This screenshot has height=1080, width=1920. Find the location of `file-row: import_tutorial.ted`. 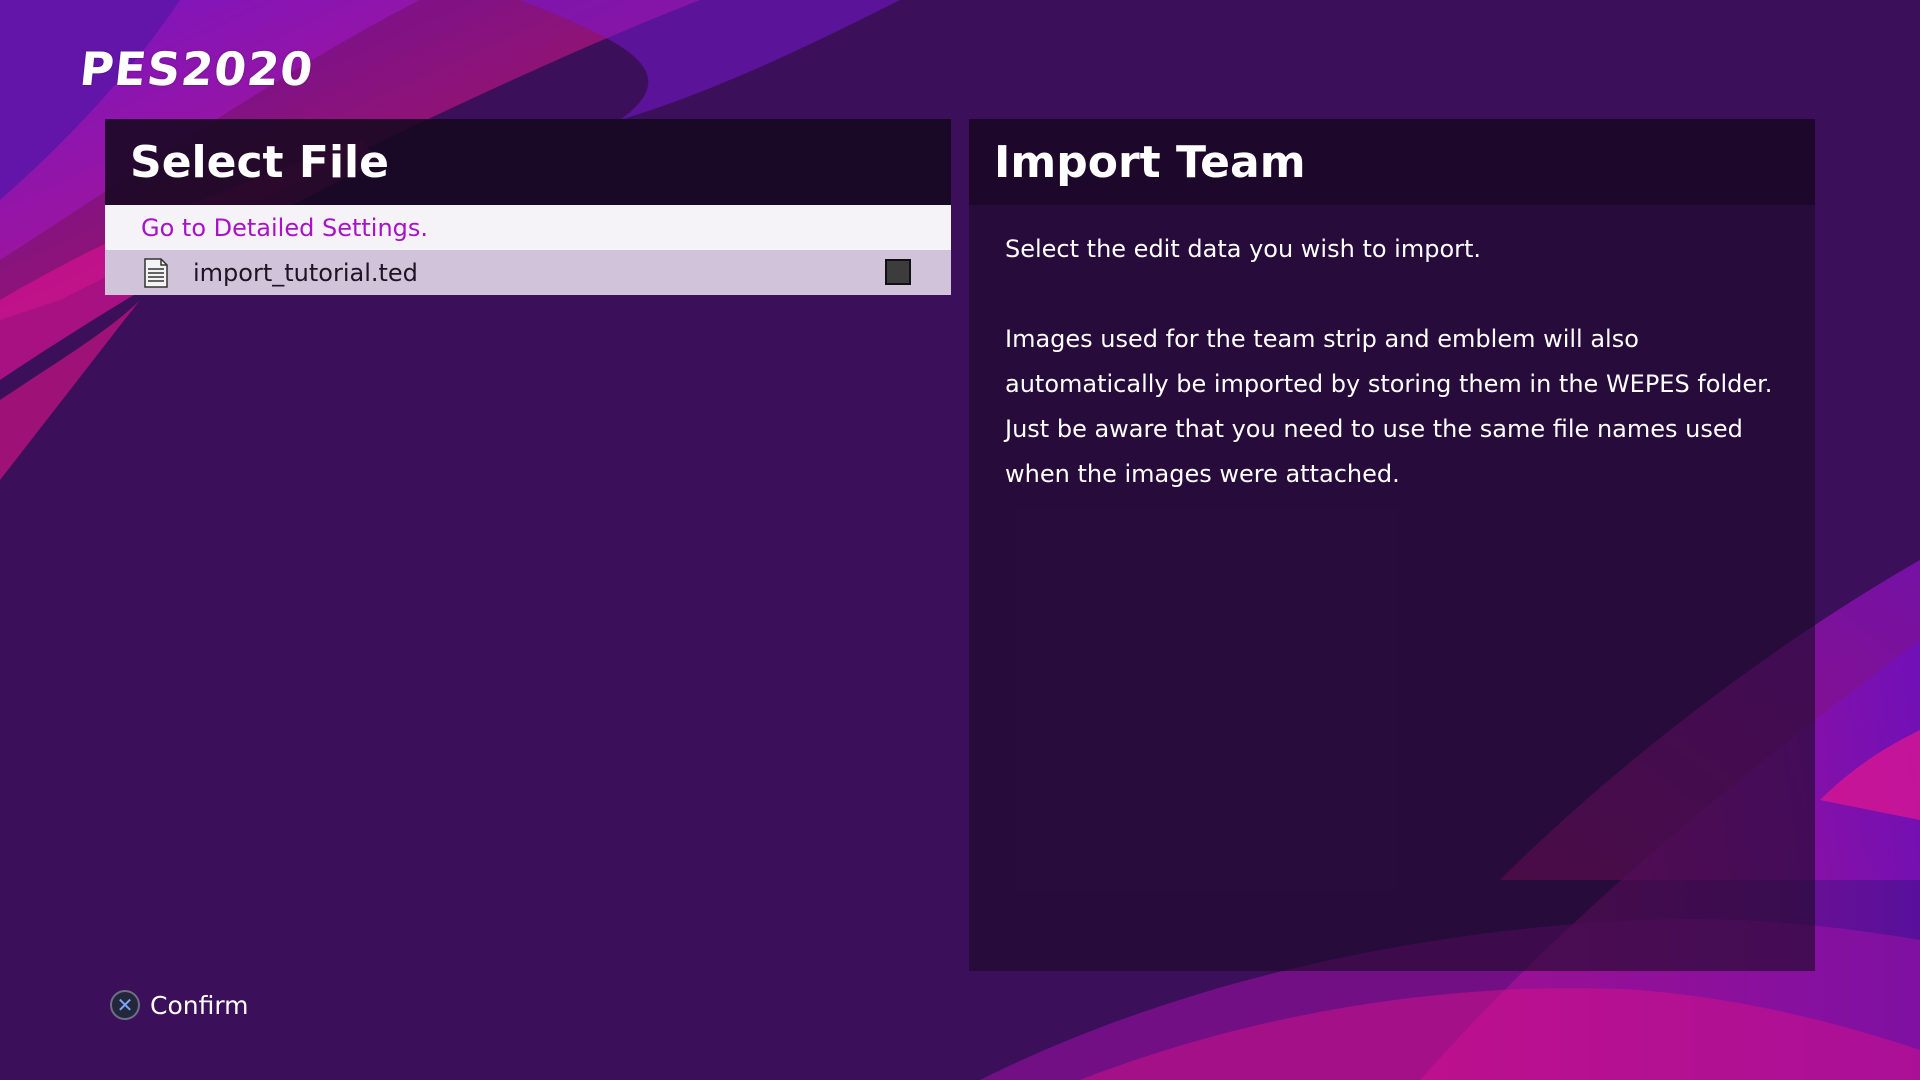

file-row: import_tutorial.ted is located at coordinates (528, 272).